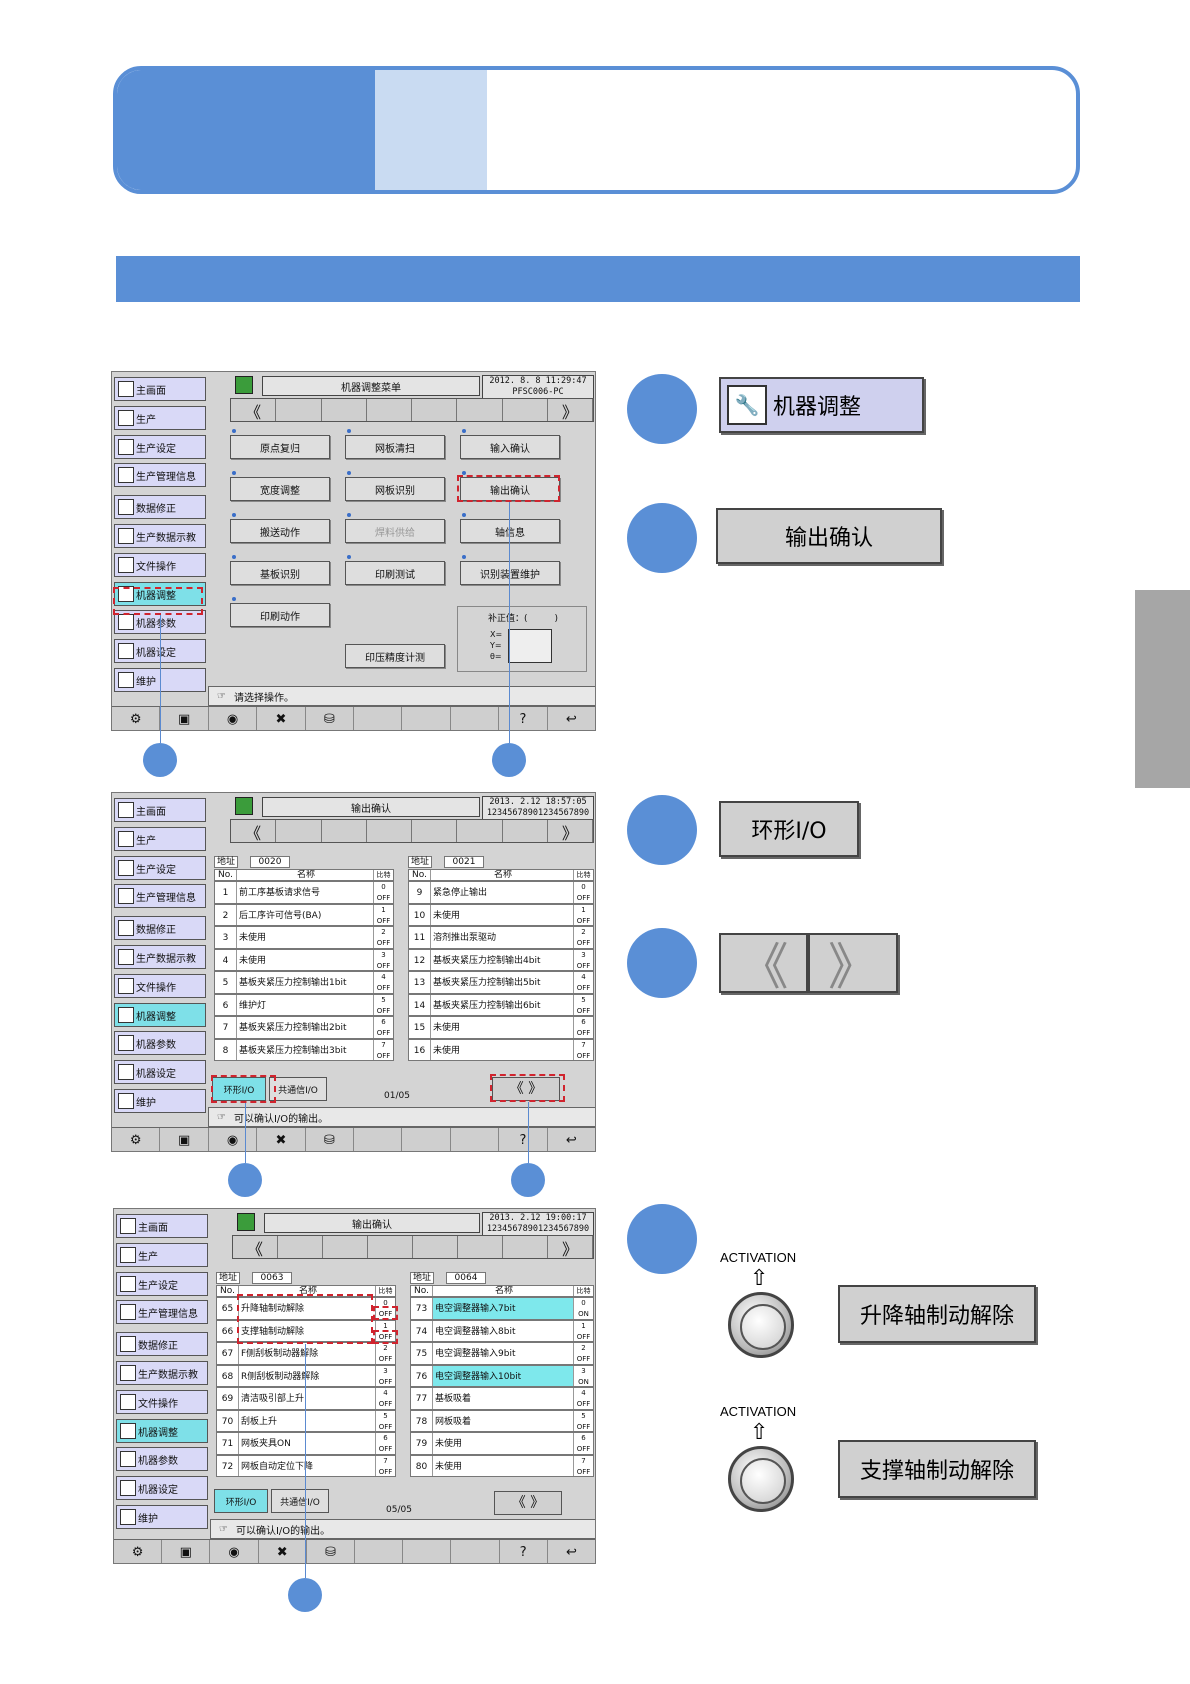 The width and height of the screenshot is (1190, 1684). Describe the element at coordinates (937, 1314) in the screenshot. I see `lift-brake-release-button: 升降轴制动解除` at that location.